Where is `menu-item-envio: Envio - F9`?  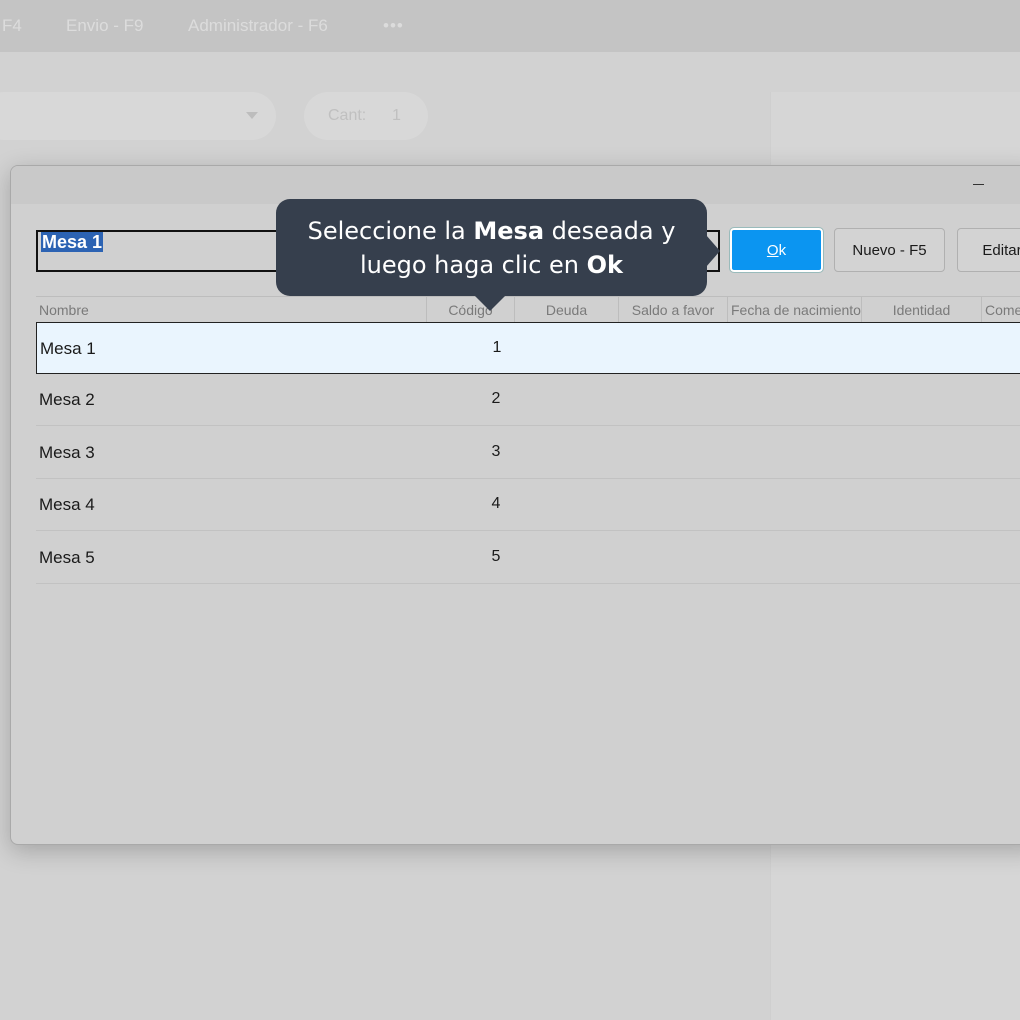 menu-item-envio: Envio - F9 is located at coordinates (104, 26).